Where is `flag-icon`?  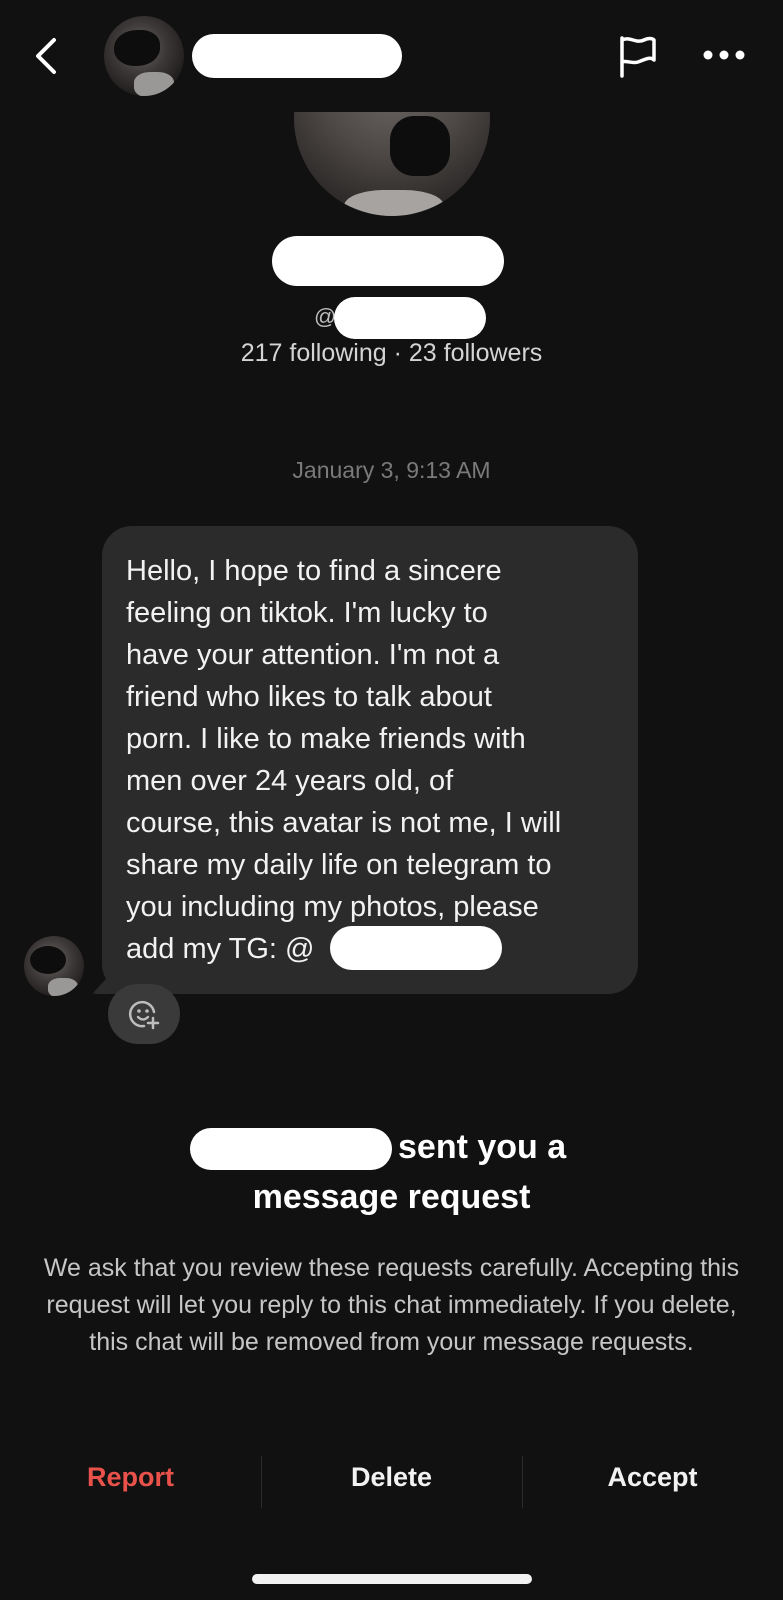
flag-icon is located at coordinates (638, 57).